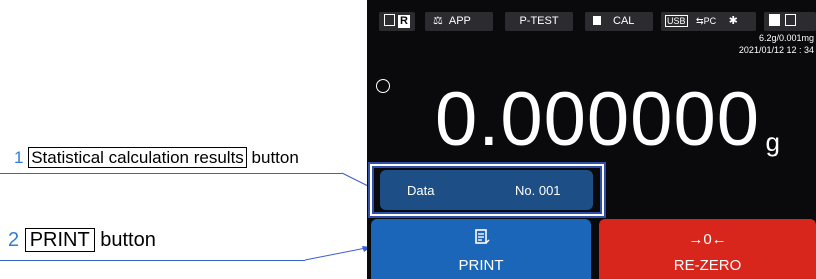 This screenshot has width=816, height=279. I want to click on cal-chip-label: CAL, so click(624, 21).